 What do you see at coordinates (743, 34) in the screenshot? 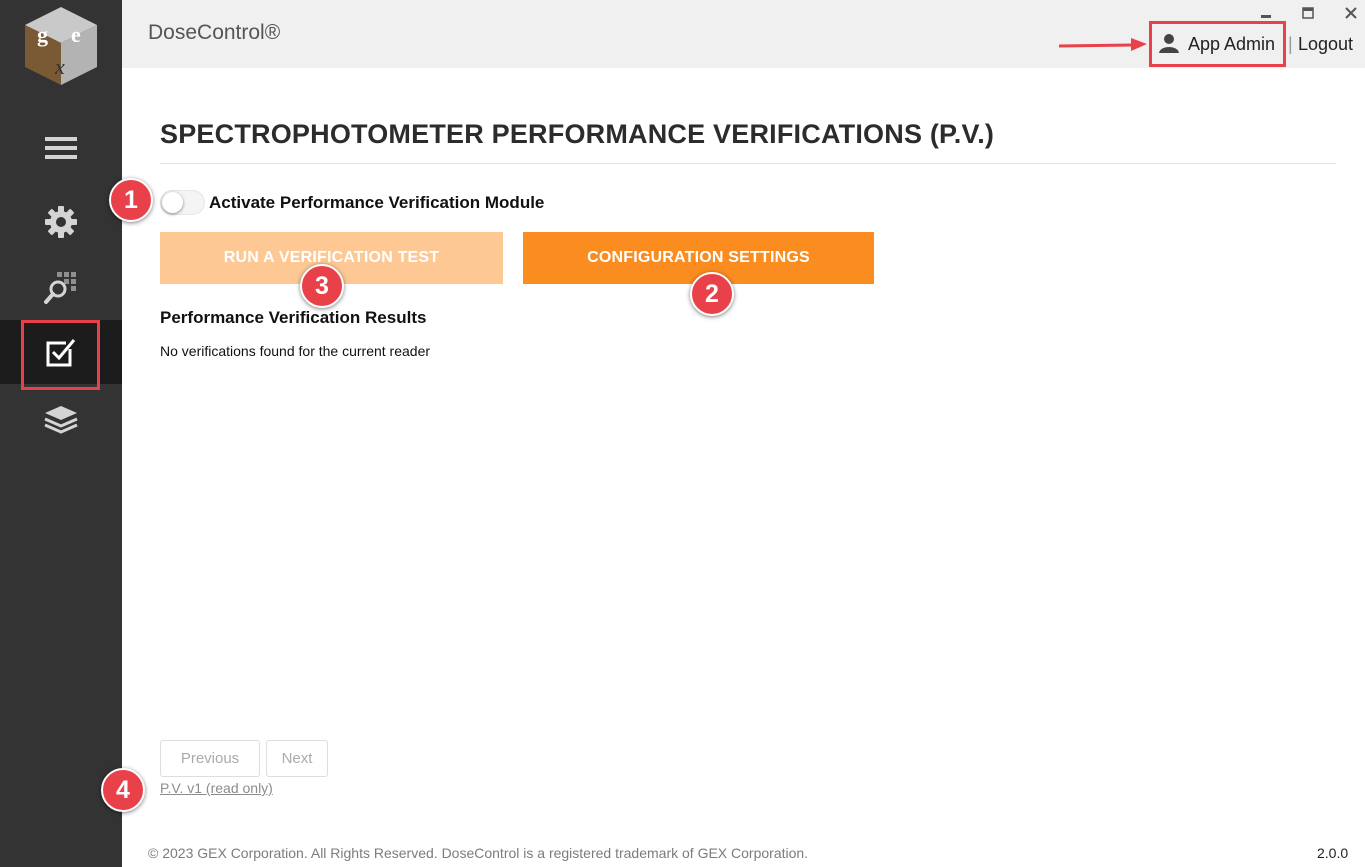
I see `app-header: DoseControl® App Admin | Logout` at bounding box center [743, 34].